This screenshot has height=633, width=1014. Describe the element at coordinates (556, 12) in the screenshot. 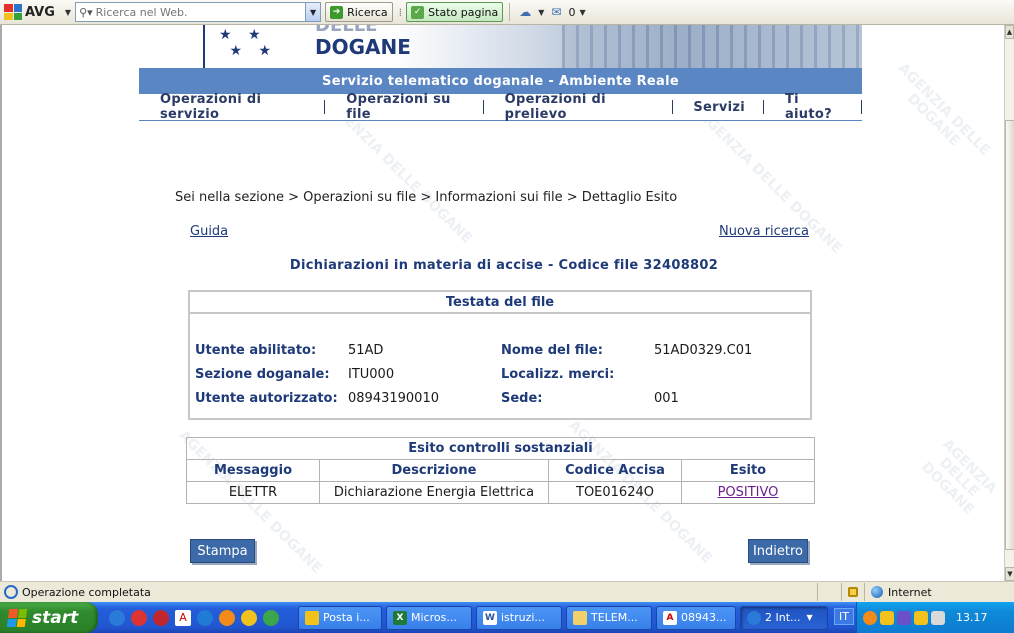

I see `mail-icon: ✉` at that location.